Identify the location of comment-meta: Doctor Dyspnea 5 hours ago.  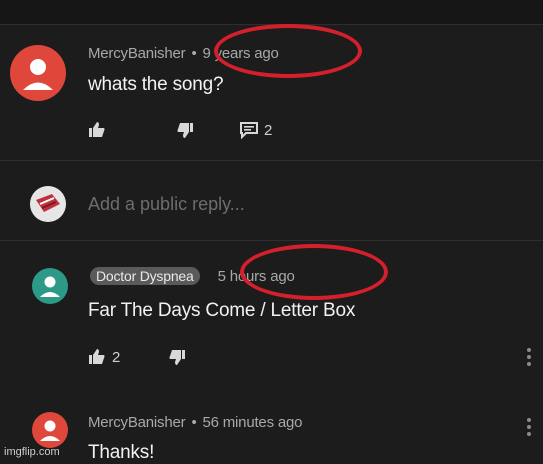
(192, 276).